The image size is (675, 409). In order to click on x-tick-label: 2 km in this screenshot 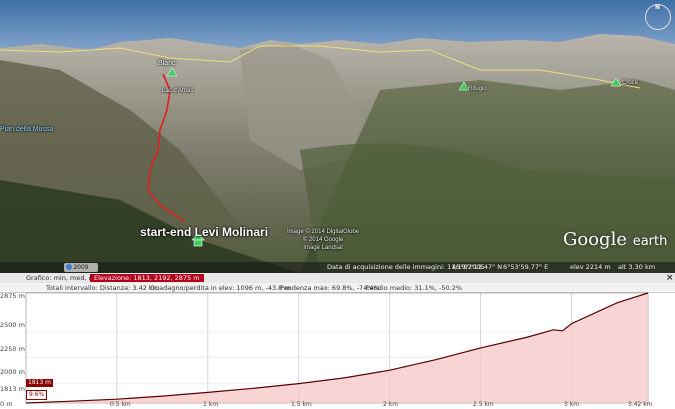, I will do `click(391, 404)`.